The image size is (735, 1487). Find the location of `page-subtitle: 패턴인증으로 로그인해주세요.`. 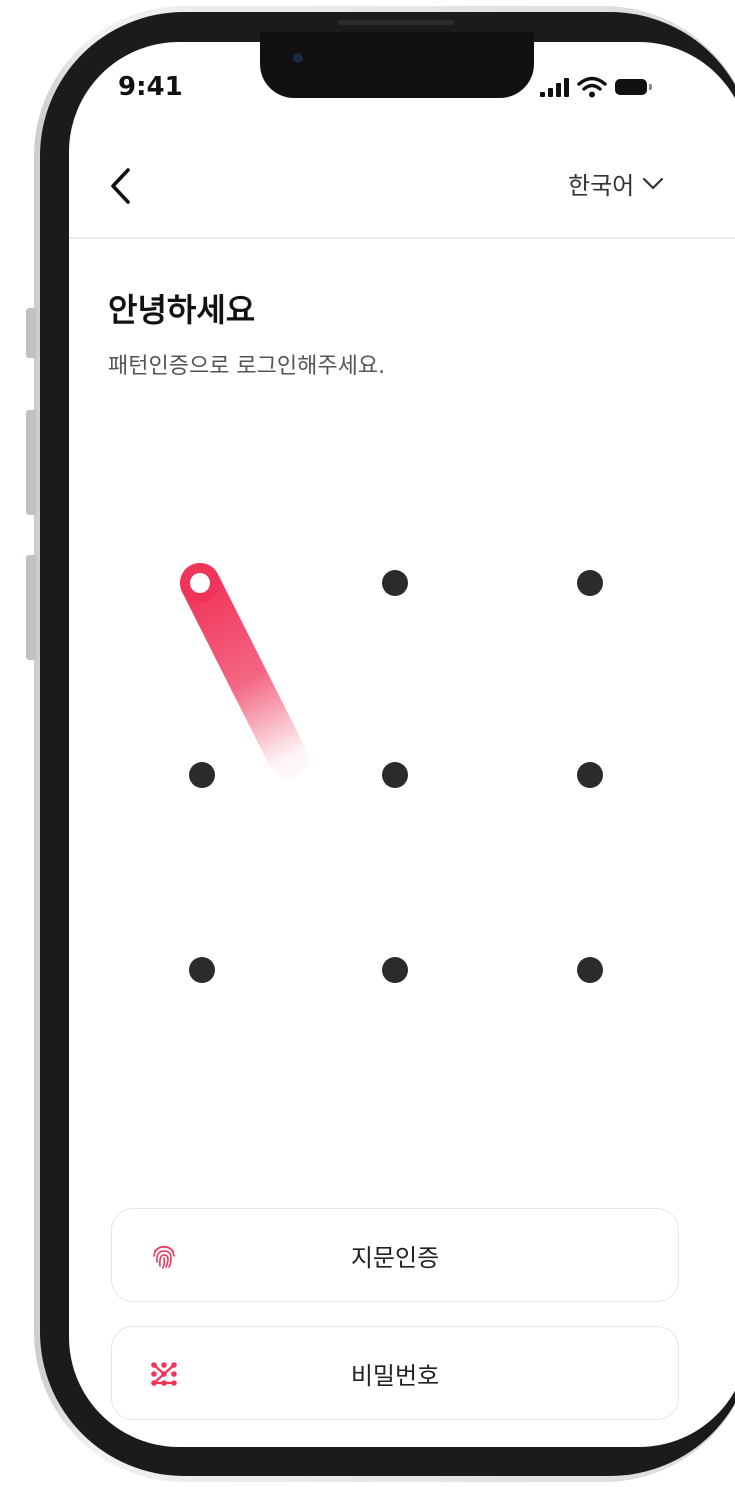

page-subtitle: 패턴인증으로 로그인해주세요. is located at coordinates (247, 366).